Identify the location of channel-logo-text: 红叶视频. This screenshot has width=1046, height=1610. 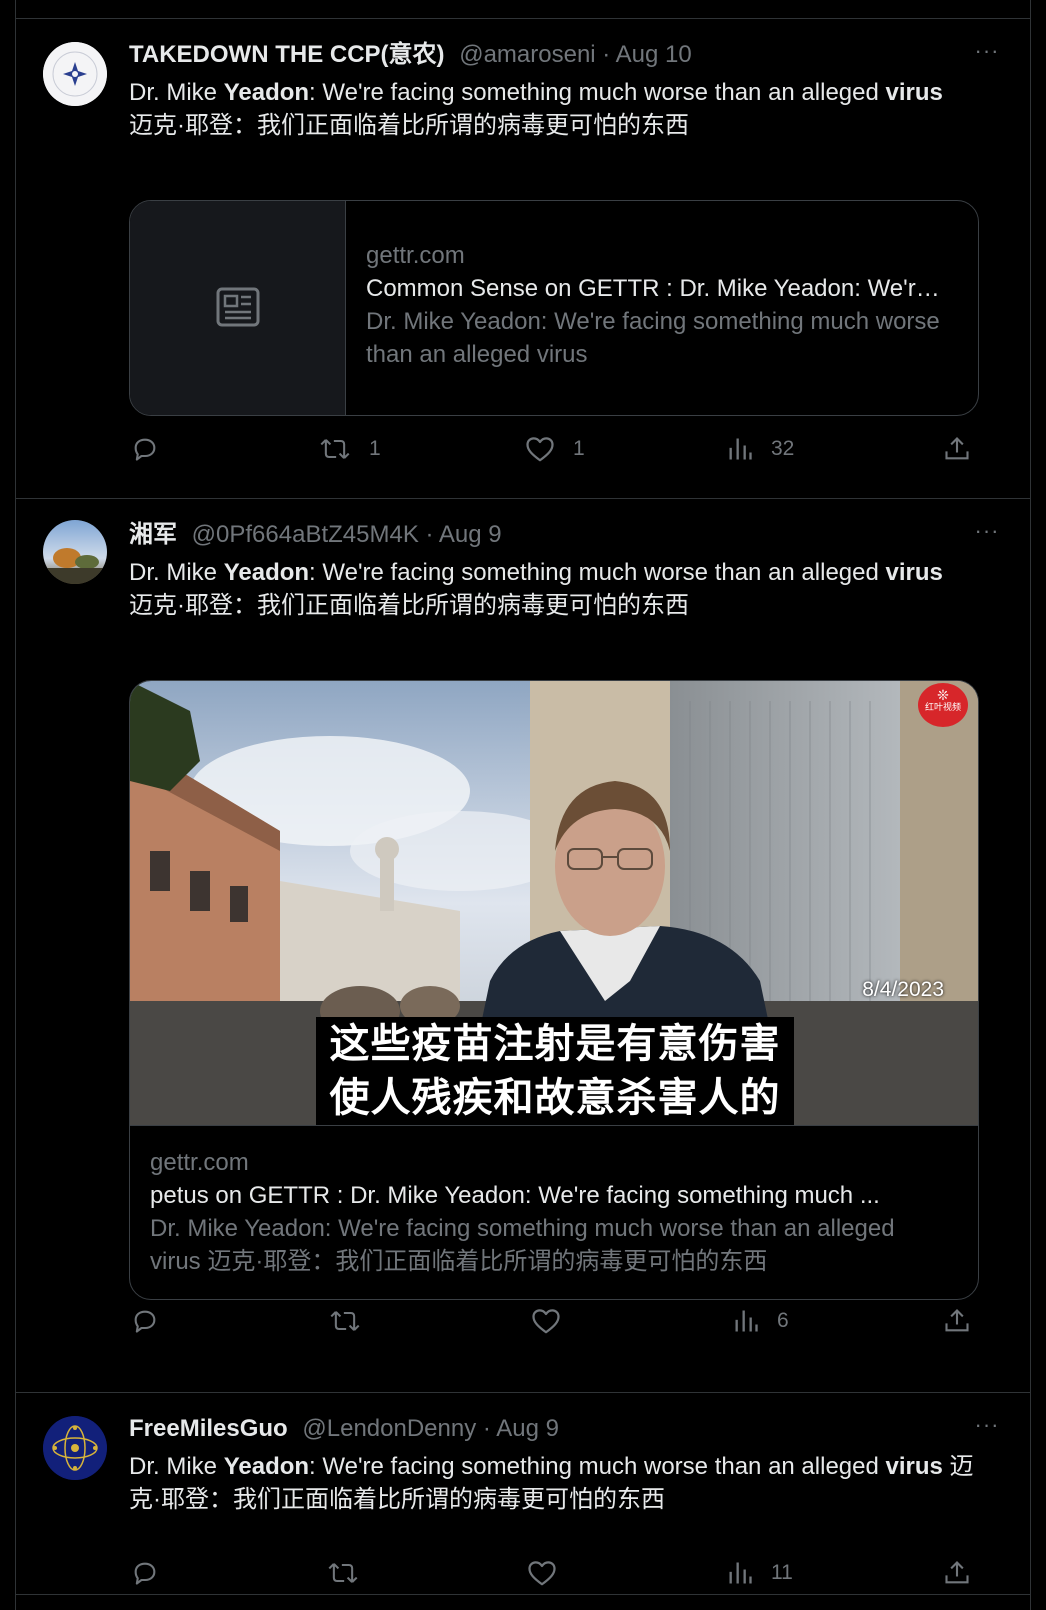
(942, 707).